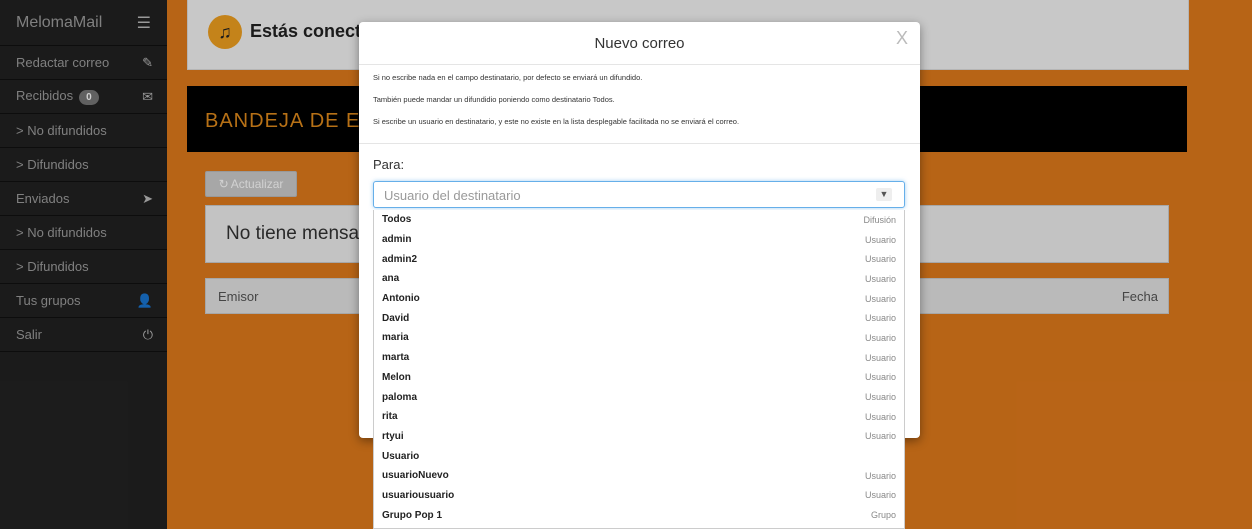 The image size is (1252, 529). I want to click on recipient-select: Usuario del destinatario ▼, so click(639, 194).